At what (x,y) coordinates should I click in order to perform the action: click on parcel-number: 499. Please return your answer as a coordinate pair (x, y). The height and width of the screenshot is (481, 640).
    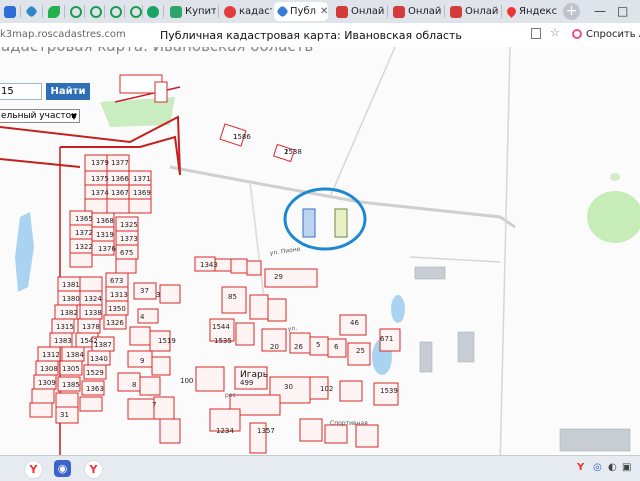
    Looking at the image, I should click on (246, 383).